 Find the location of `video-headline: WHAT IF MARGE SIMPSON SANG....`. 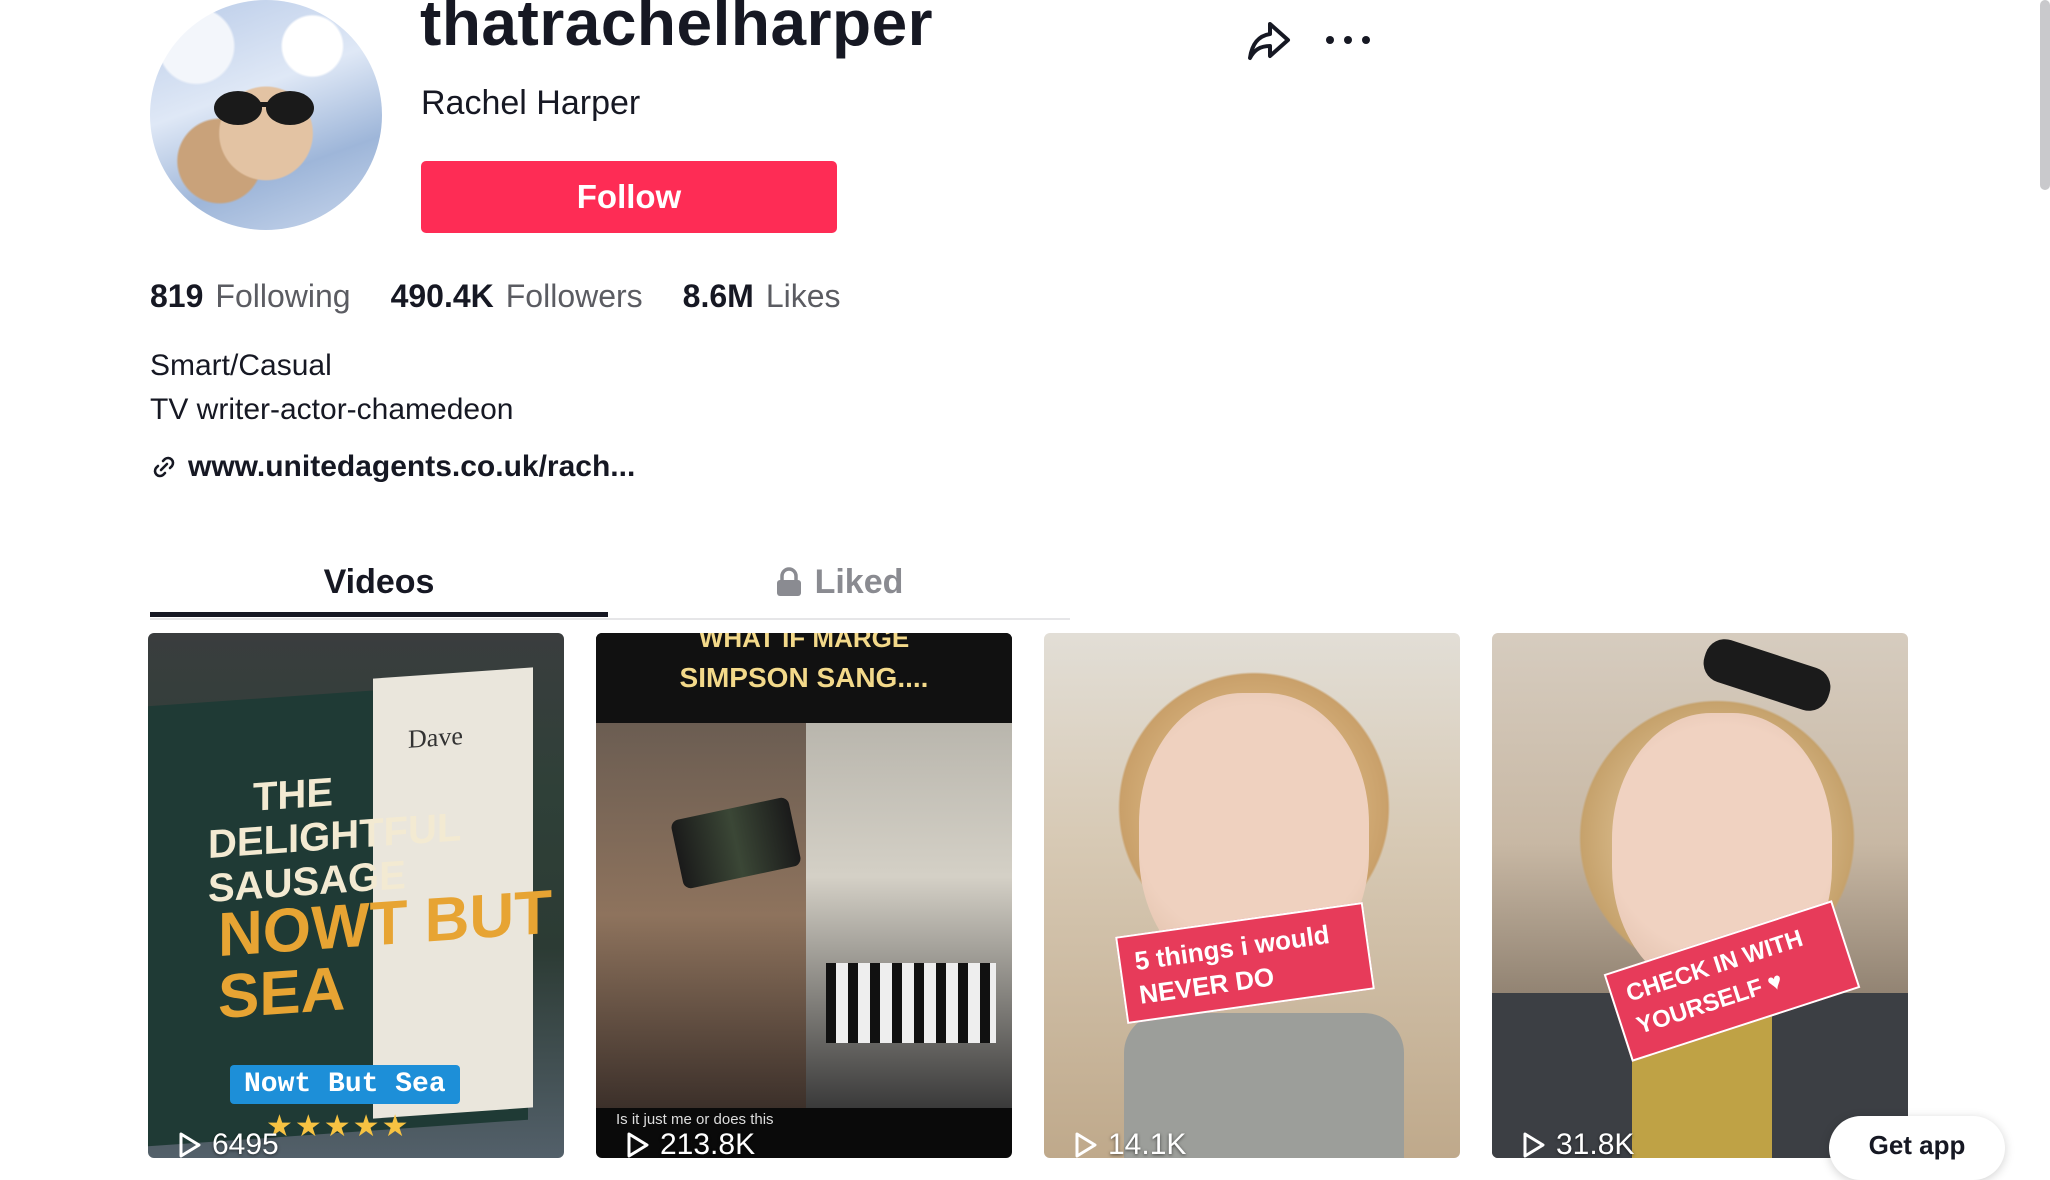

video-headline: WHAT IF MARGE SIMPSON SANG.... is located at coordinates (804, 678).